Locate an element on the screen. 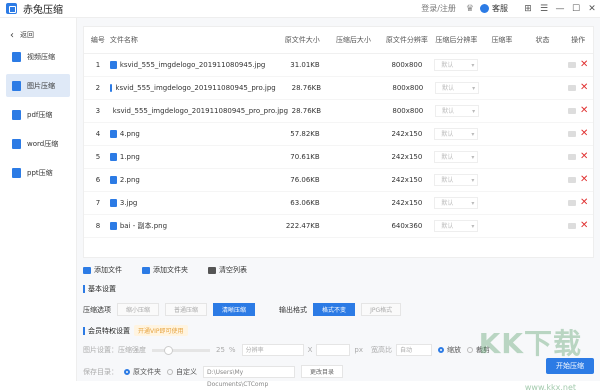 The image size is (600, 392). col-header-status: 状态 is located at coordinates (542, 40).